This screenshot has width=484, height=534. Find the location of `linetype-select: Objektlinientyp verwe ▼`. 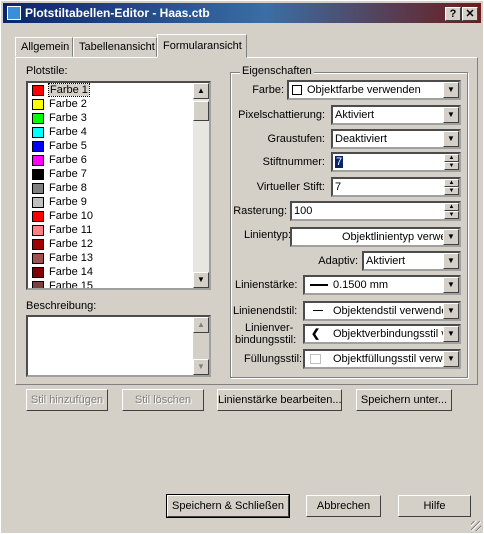

linetype-select: Objektlinientyp verwe ▼ is located at coordinates (375, 237).